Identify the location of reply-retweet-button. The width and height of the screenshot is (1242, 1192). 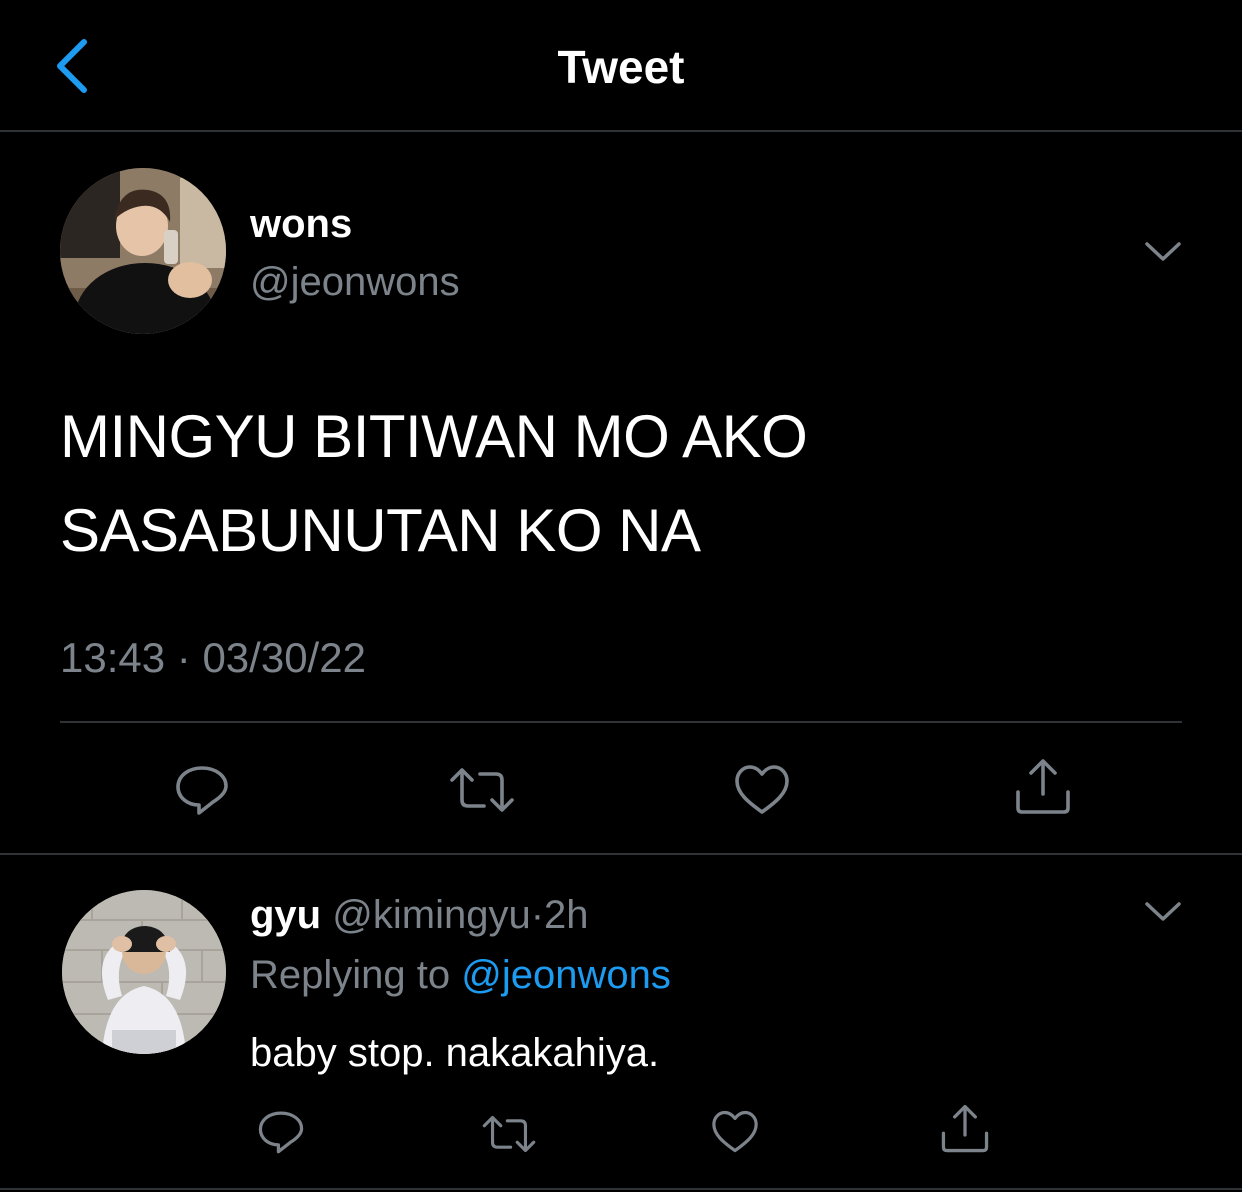
(509, 1134).